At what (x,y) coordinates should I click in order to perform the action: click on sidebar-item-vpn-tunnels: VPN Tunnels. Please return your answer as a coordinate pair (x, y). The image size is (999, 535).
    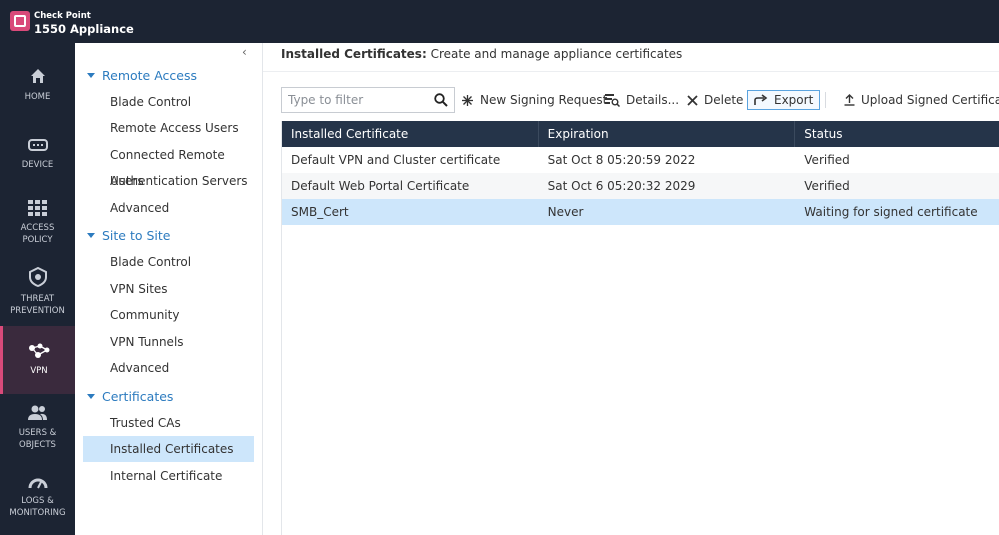
    Looking at the image, I should click on (168, 342).